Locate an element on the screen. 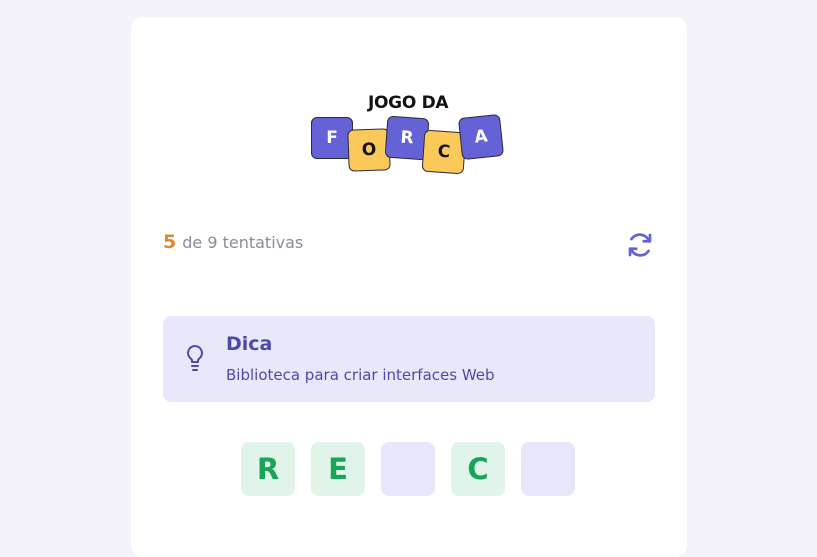 The width and height of the screenshot is (817, 557). word-slots: R E C is located at coordinates (408, 469).